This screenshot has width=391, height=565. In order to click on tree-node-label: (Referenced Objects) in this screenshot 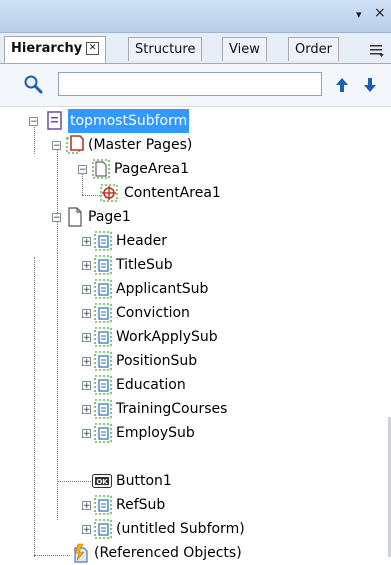, I will do `click(168, 553)`.